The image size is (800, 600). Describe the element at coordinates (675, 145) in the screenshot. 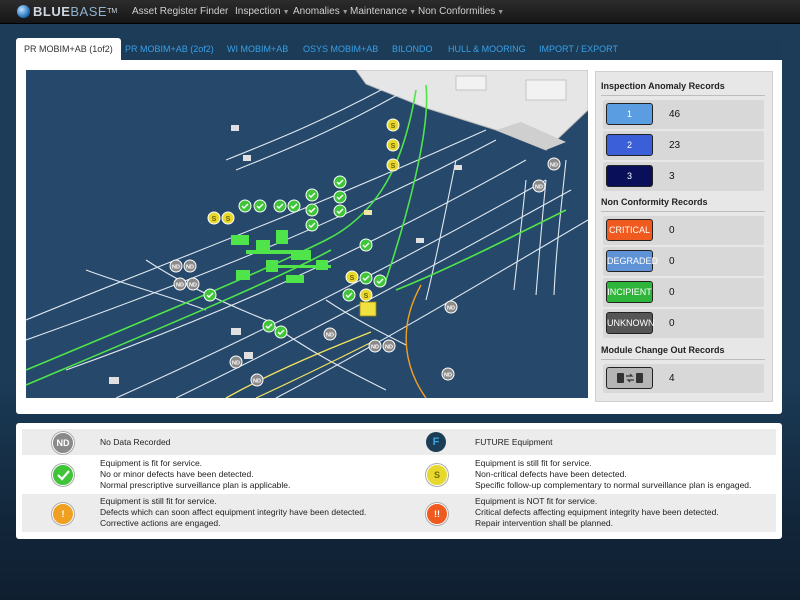

I see `anomaly-level-2-count: 23` at that location.